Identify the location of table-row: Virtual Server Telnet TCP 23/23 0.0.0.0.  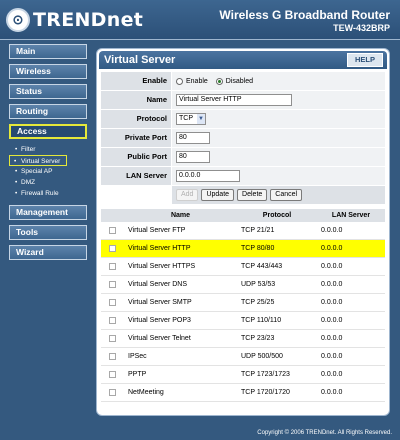
(243, 339).